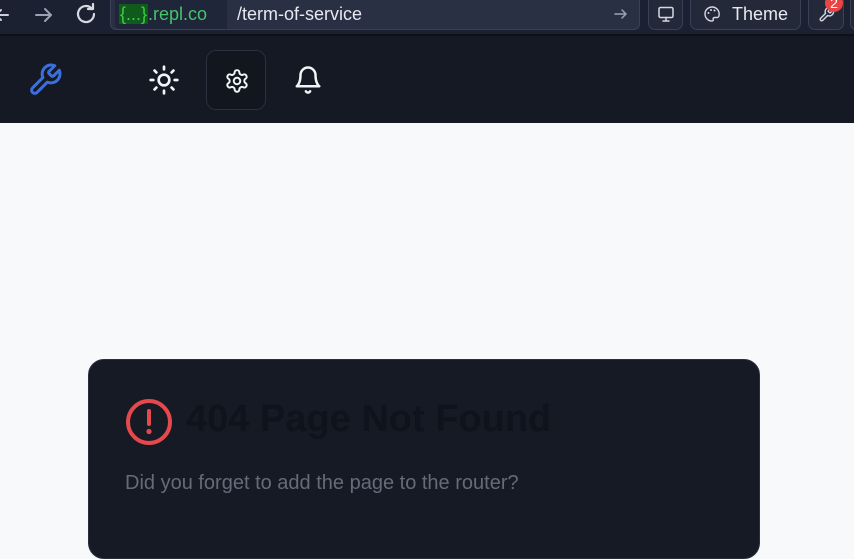 The image size is (854, 559). Describe the element at coordinates (178, 14) in the screenshot. I see `url-host: .repl.co` at that location.